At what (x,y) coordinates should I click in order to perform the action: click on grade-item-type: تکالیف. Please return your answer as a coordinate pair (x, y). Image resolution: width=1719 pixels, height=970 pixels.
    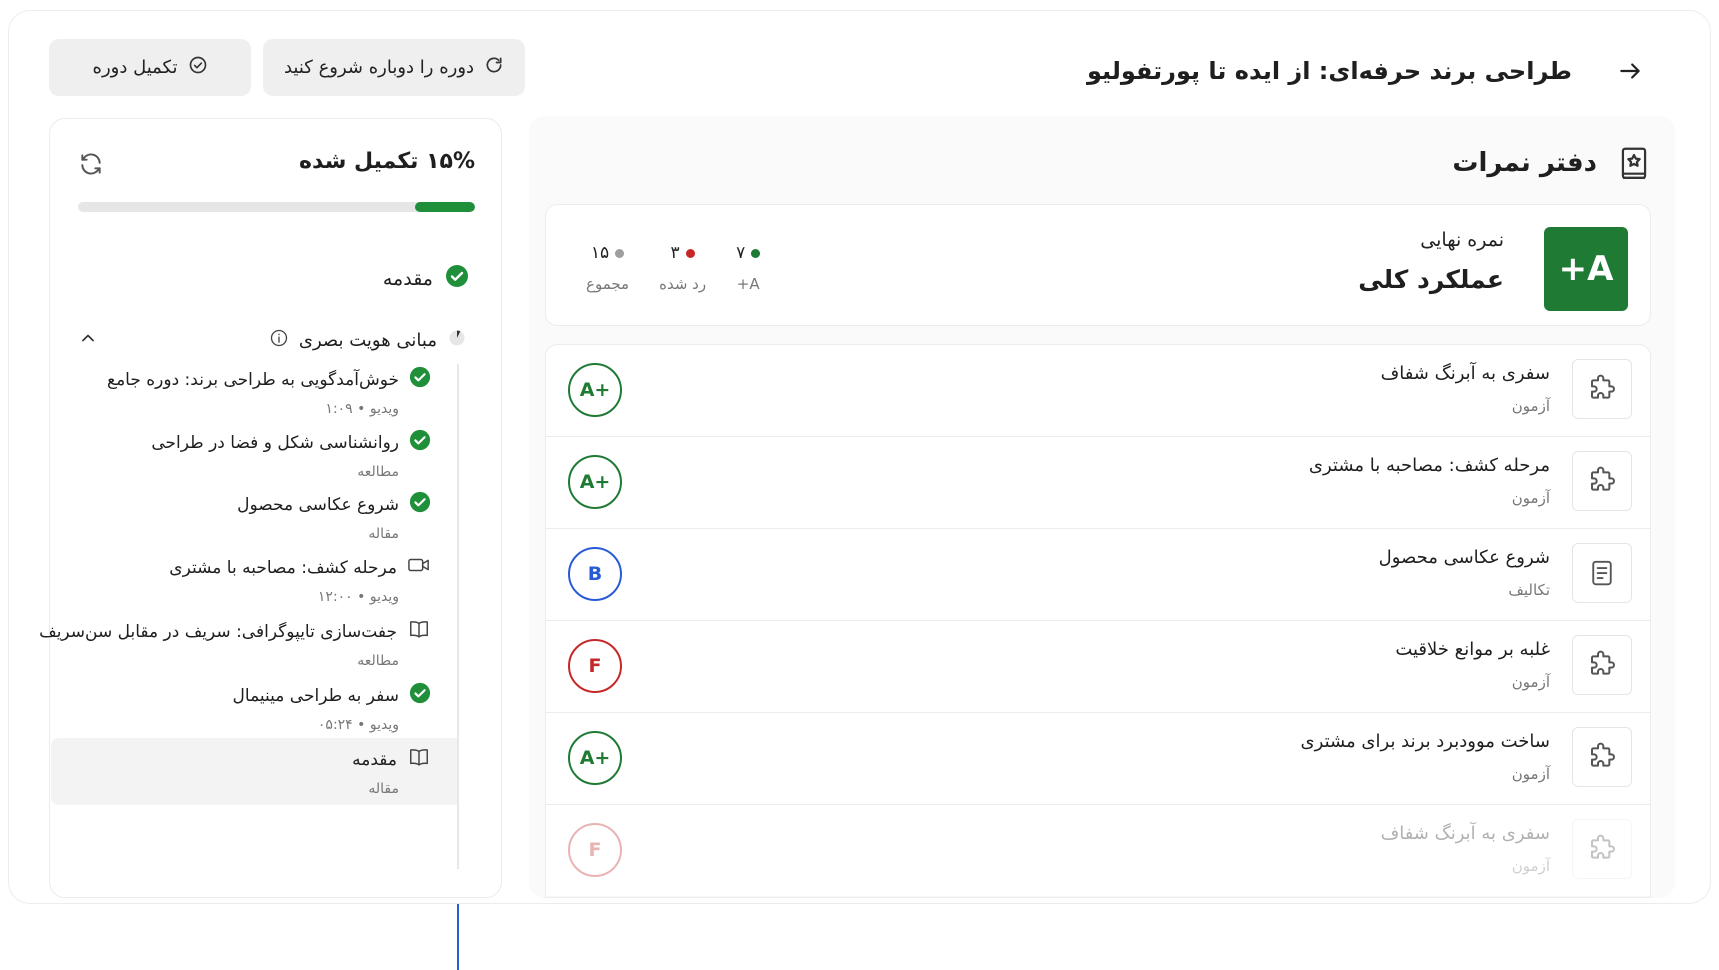
    Looking at the image, I should click on (1529, 590).